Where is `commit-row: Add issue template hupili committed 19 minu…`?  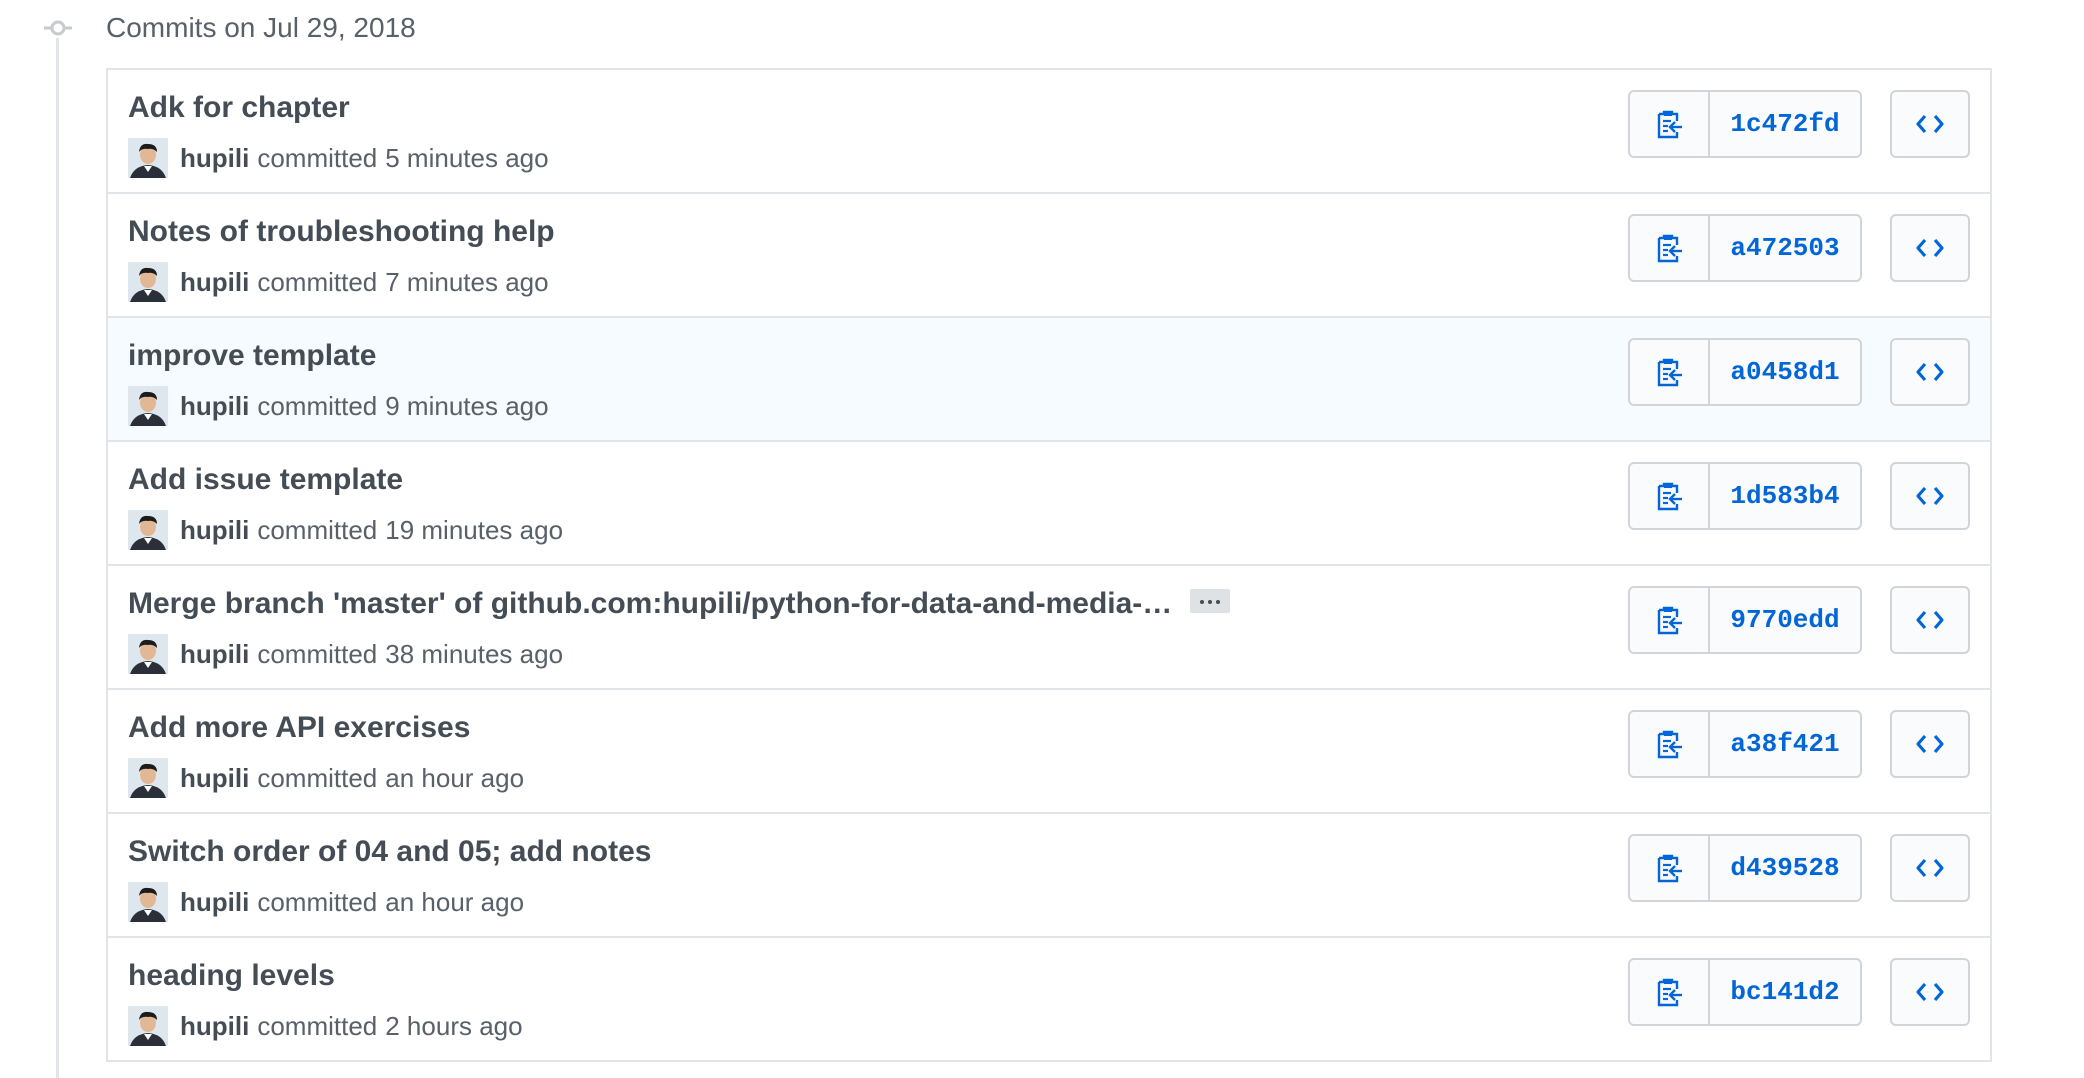
commit-row: Add issue template hupili committed 19 minu… is located at coordinates (1049, 504).